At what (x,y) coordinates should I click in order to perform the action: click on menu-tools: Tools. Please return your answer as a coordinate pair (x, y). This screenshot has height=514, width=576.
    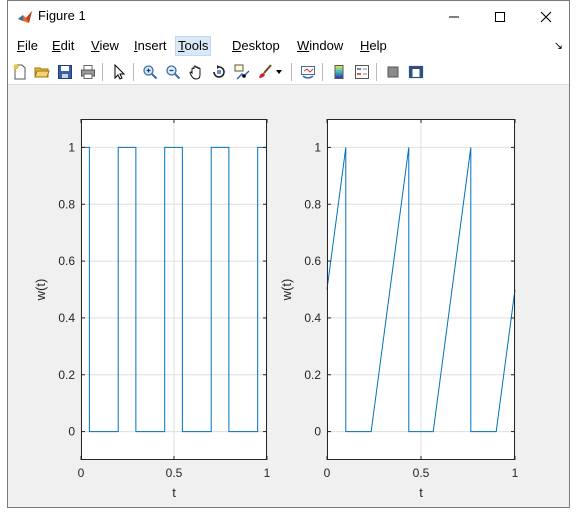
    Looking at the image, I should click on (193, 46).